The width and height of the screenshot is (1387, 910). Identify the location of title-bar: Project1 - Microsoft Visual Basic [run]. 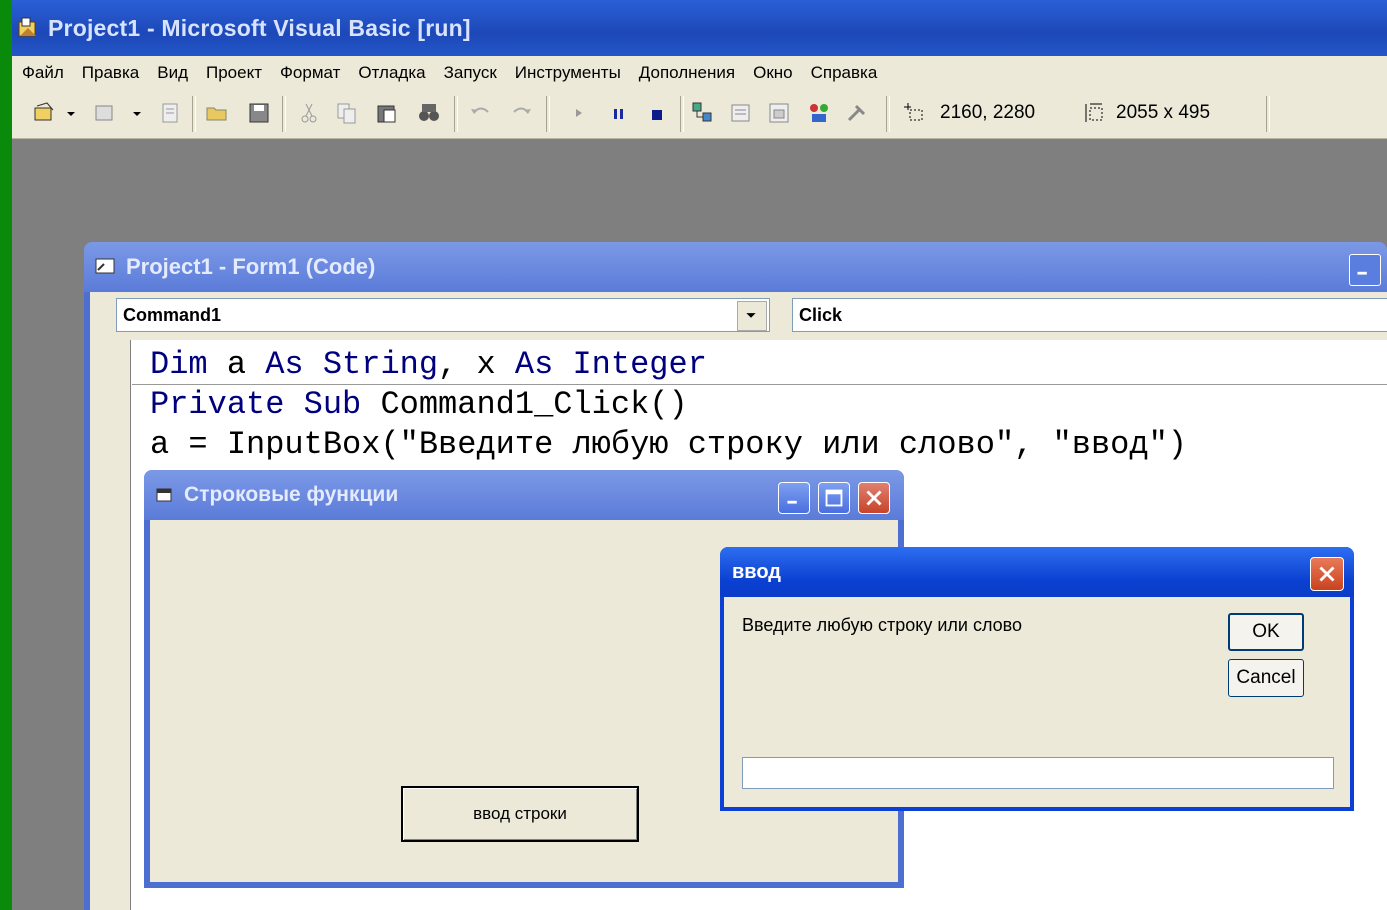
(699, 28).